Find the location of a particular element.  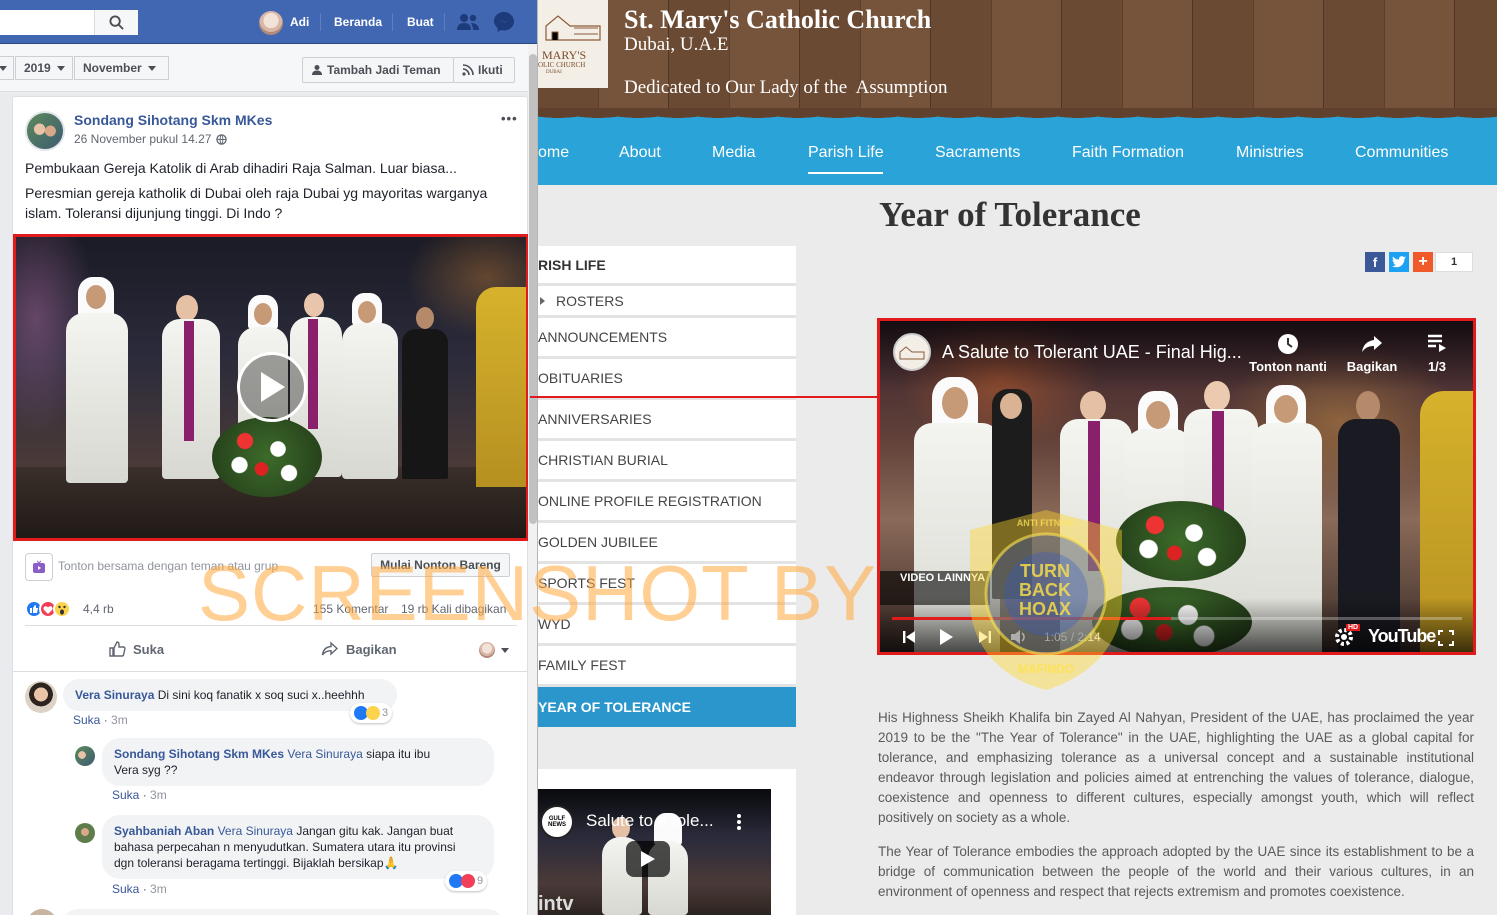

comment-reactions: 3 is located at coordinates (371, 713).